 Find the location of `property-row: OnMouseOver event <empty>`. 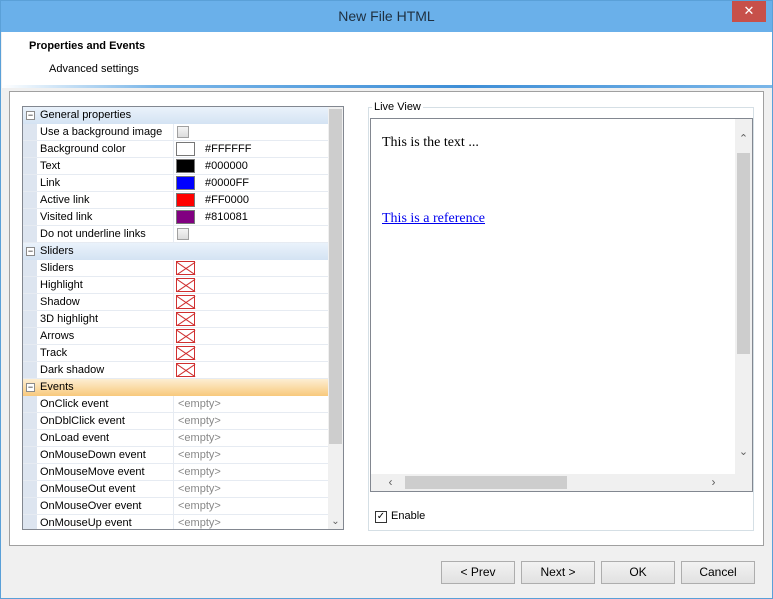

property-row: OnMouseOver event <empty> is located at coordinates (175, 506).